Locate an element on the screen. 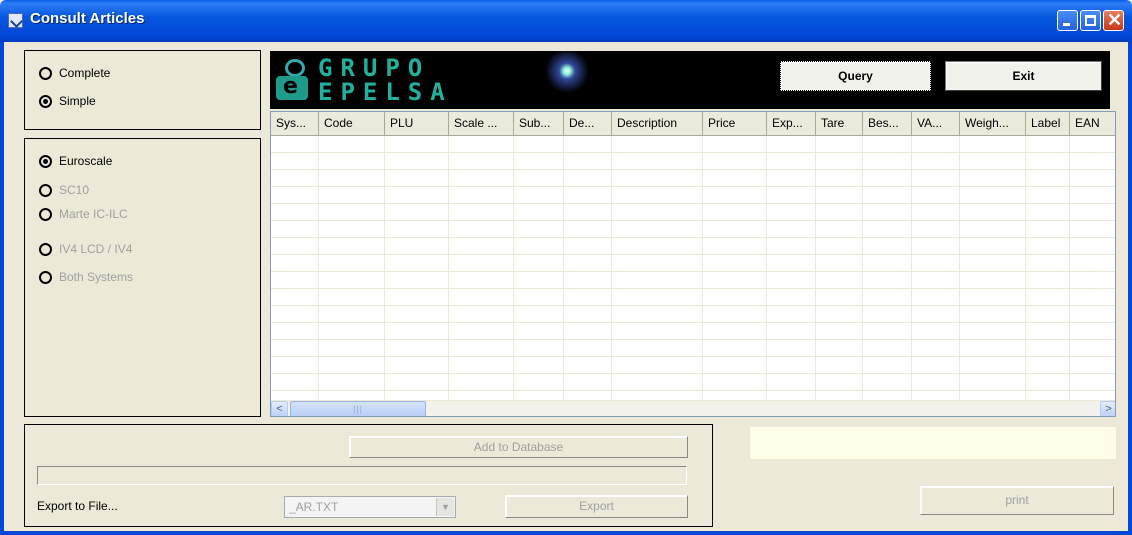  radio-complete-indicator is located at coordinates (45, 73).